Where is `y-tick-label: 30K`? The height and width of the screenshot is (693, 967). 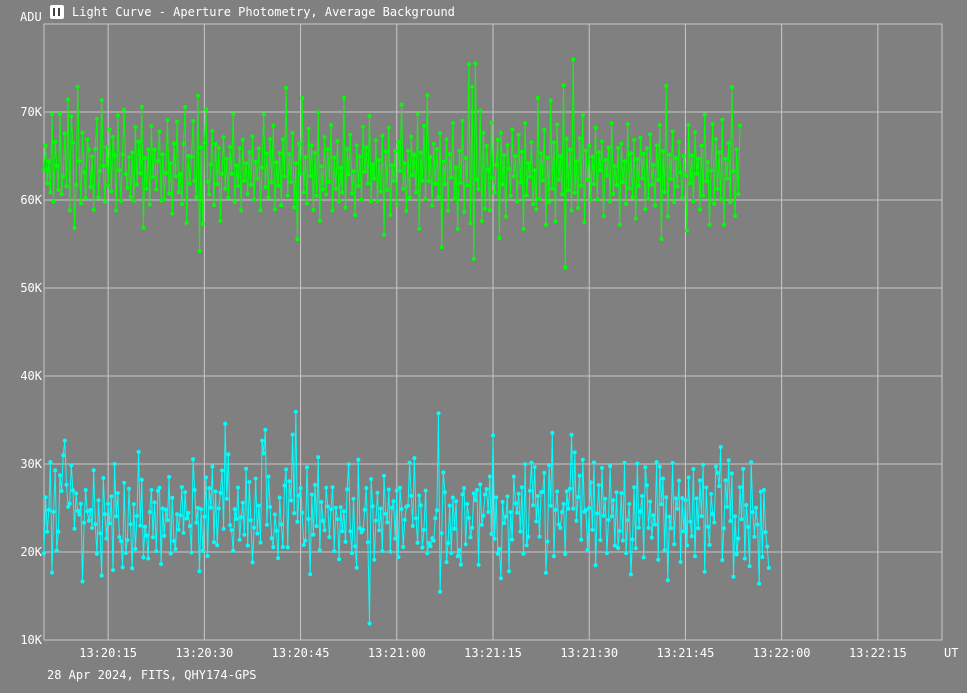 y-tick-label: 30K is located at coordinates (31, 464).